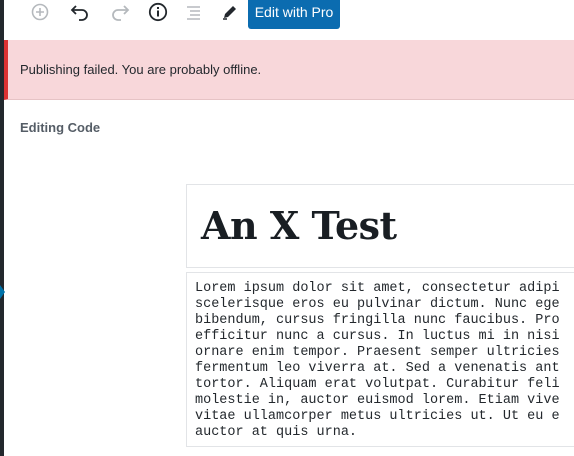  I want to click on edit-with-pro-button: Edit with Pro, so click(294, 14).